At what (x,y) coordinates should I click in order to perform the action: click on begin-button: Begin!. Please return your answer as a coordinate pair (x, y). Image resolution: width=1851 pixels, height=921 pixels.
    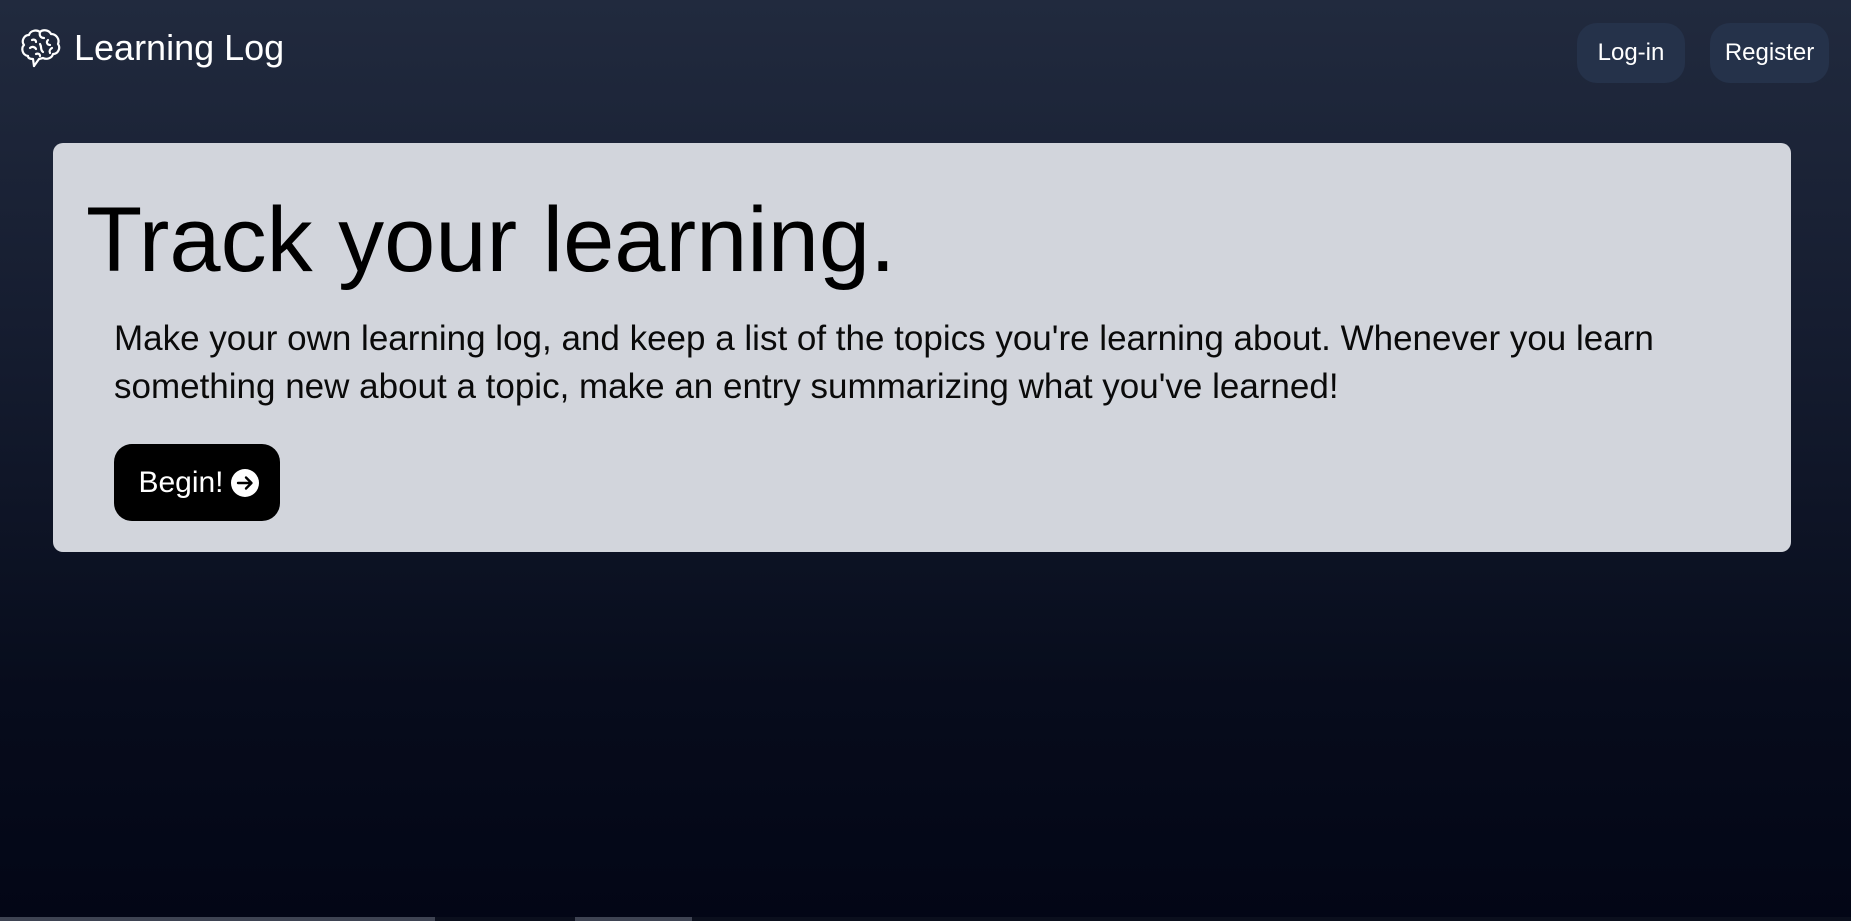
    Looking at the image, I should click on (197, 482).